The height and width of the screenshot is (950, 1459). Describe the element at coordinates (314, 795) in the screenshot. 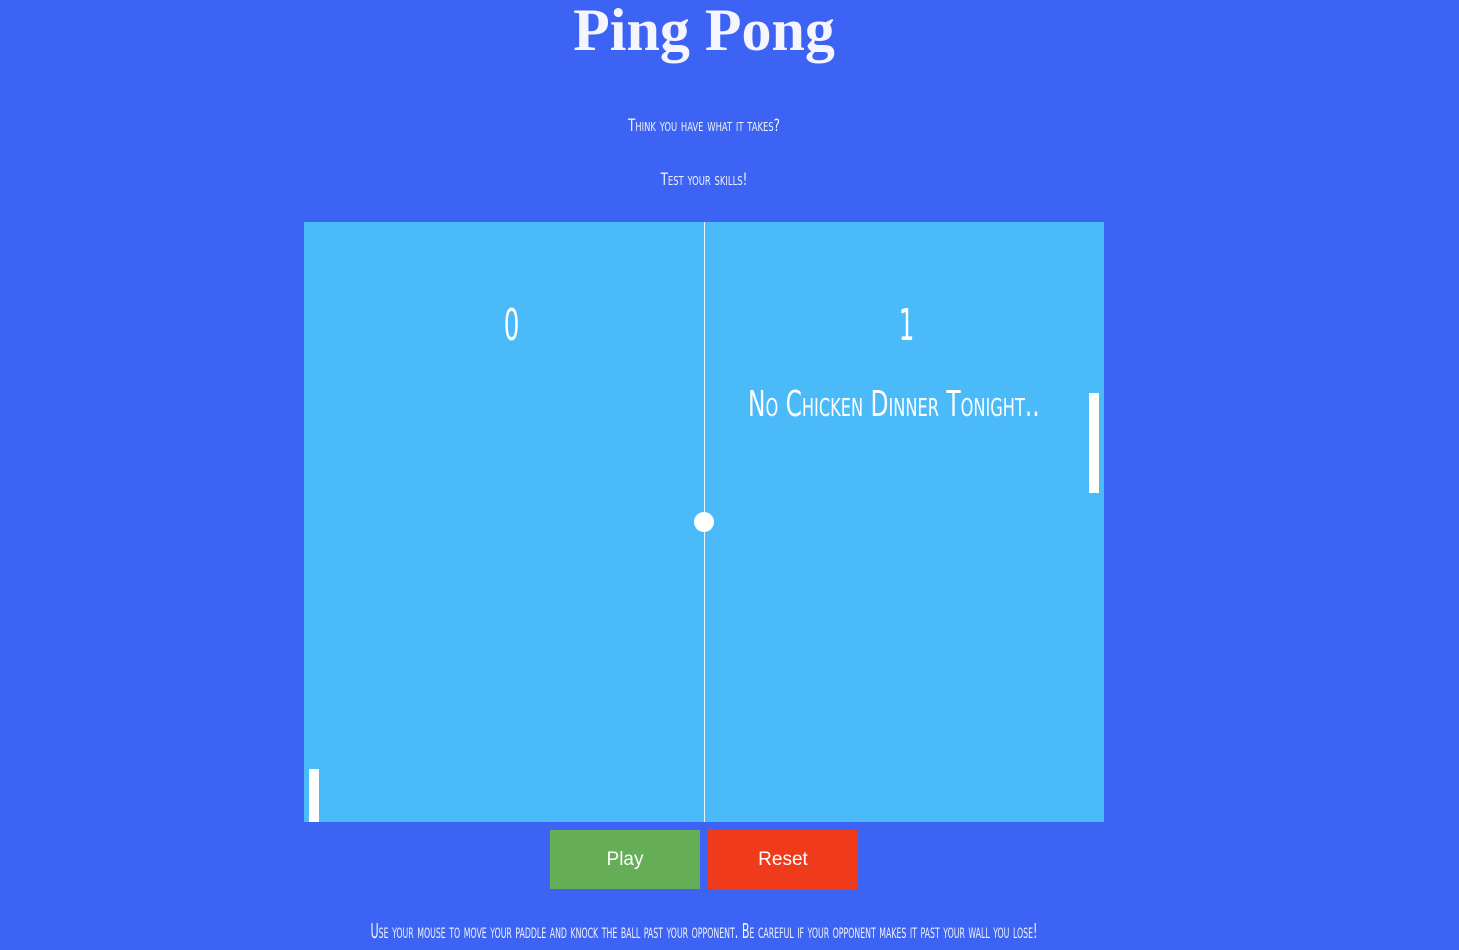

I see `player-paddle` at that location.